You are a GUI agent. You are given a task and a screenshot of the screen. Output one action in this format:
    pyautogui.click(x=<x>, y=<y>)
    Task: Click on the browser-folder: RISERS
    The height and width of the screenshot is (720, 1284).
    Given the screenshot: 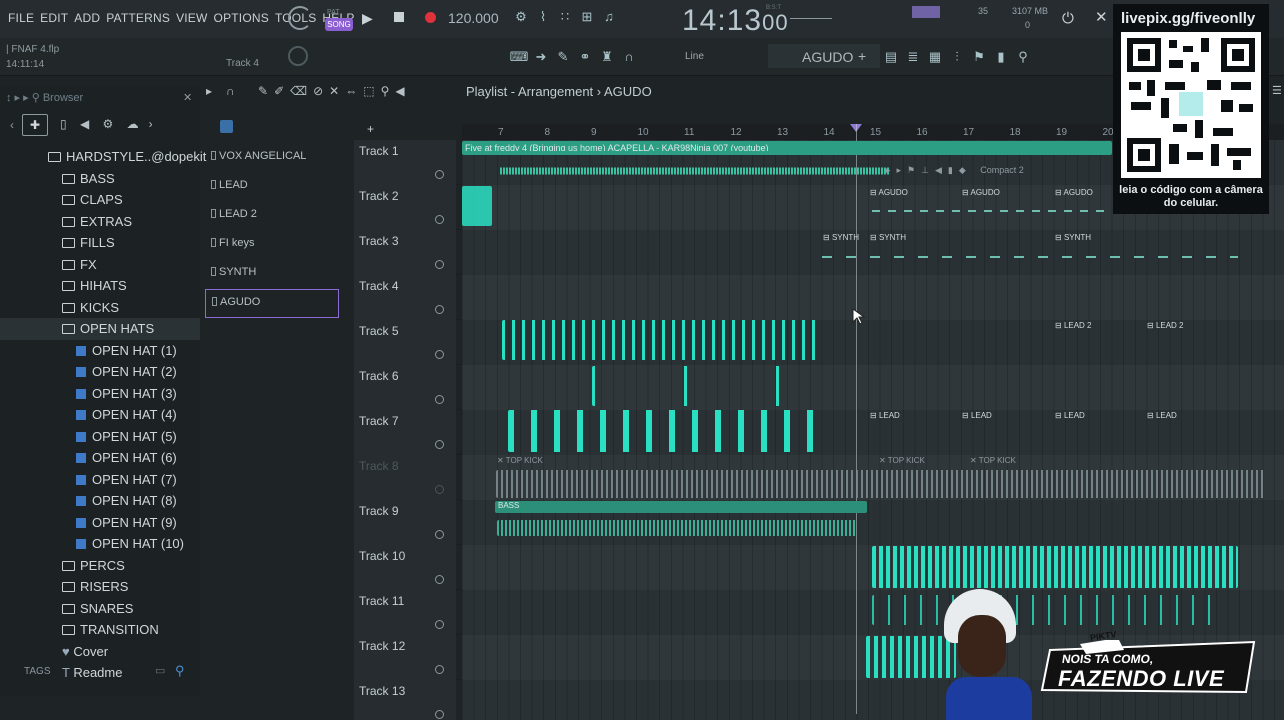 What is the action you would take?
    pyautogui.click(x=100, y=587)
    